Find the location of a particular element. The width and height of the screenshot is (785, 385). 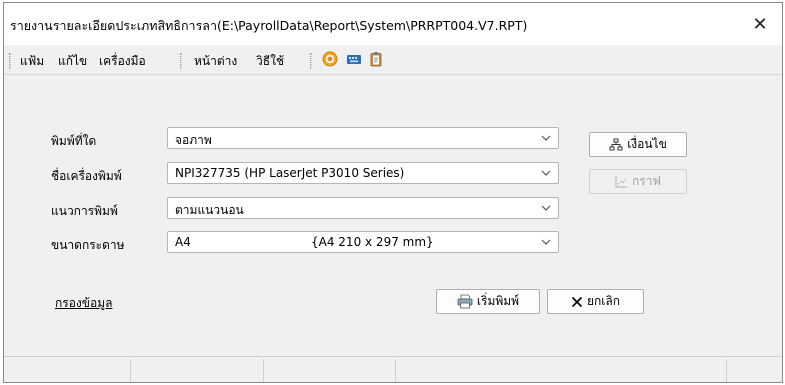

clipboard-icon is located at coordinates (376, 59).